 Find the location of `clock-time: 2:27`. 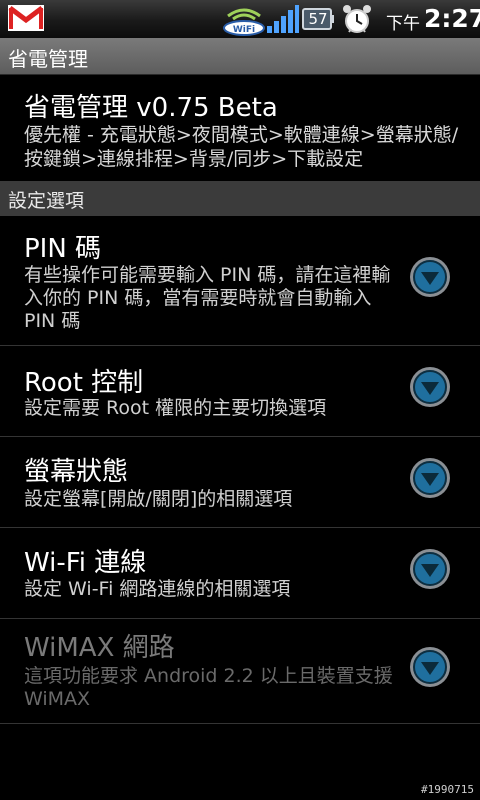

clock-time: 2:27 is located at coordinates (452, 18).